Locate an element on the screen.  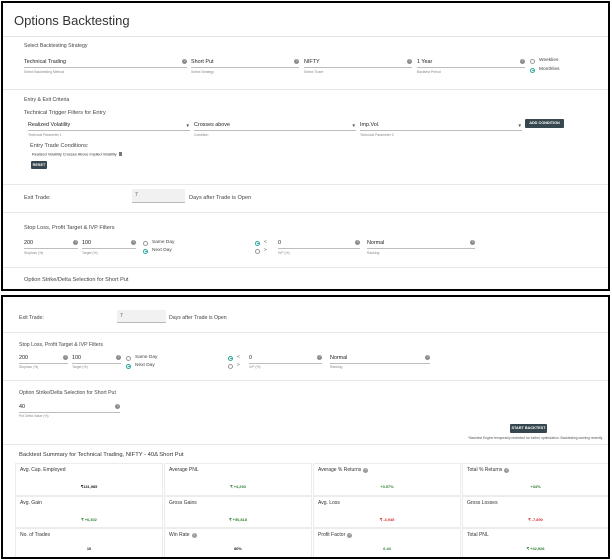
summary-card: No. of Trades 10 is located at coordinates (89, 542).